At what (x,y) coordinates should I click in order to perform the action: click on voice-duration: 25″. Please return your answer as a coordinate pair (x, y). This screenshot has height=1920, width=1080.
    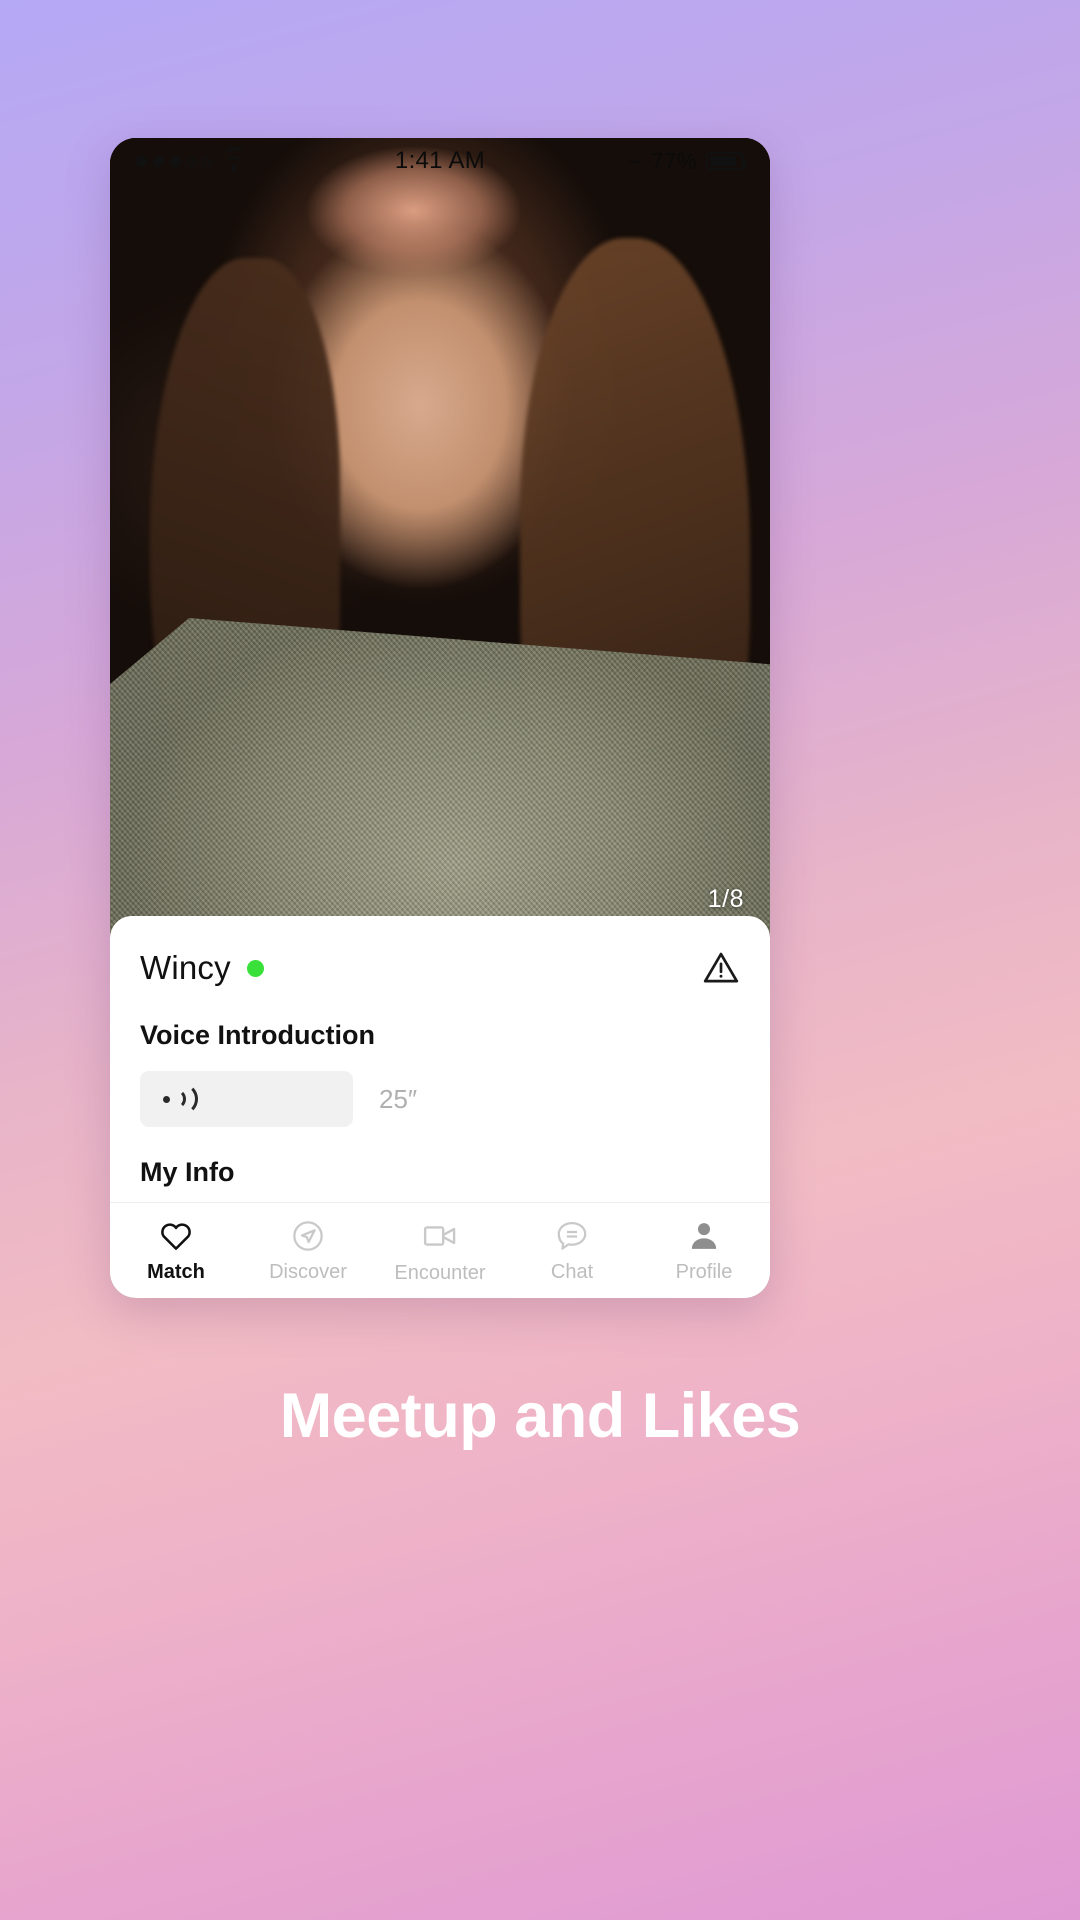
    Looking at the image, I should click on (398, 1098).